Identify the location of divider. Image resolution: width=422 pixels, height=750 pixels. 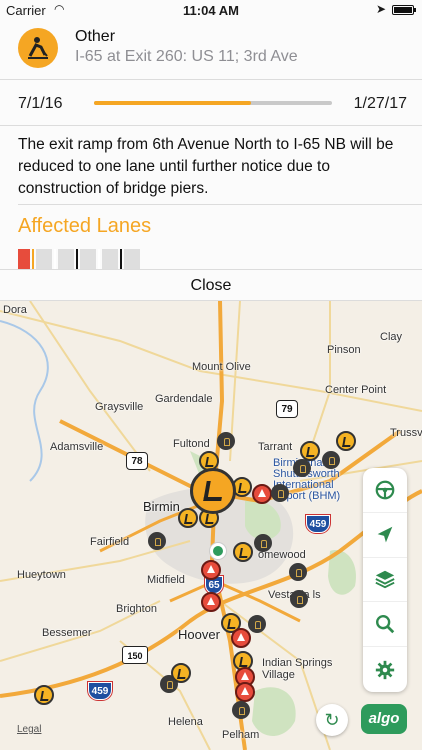
(220, 204).